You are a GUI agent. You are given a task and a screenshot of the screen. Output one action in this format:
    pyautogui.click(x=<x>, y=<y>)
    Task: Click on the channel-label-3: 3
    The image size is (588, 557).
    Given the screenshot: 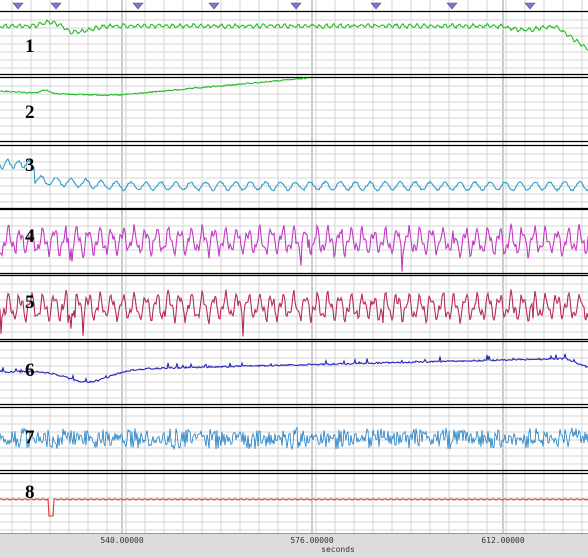 What is the action you would take?
    pyautogui.click(x=30, y=165)
    